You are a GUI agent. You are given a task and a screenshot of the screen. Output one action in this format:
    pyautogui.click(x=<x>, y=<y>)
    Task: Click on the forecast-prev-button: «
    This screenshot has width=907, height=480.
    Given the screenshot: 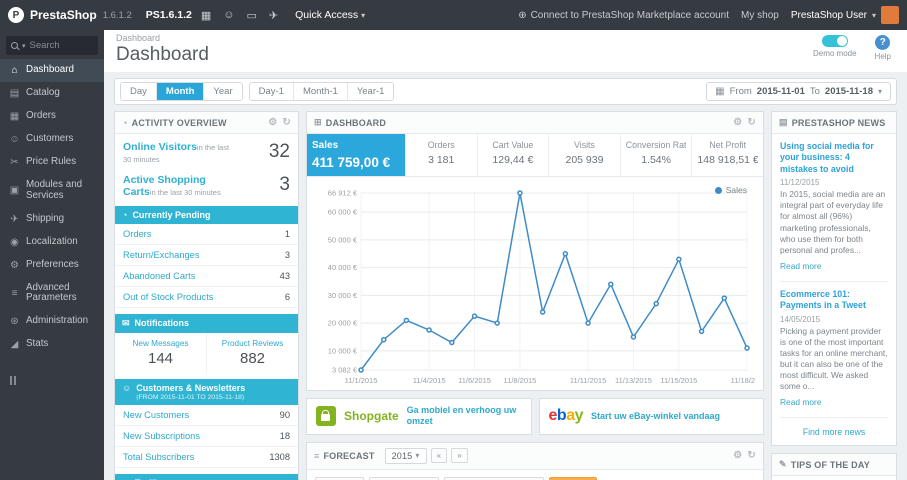 What is the action you would take?
    pyautogui.click(x=439, y=455)
    